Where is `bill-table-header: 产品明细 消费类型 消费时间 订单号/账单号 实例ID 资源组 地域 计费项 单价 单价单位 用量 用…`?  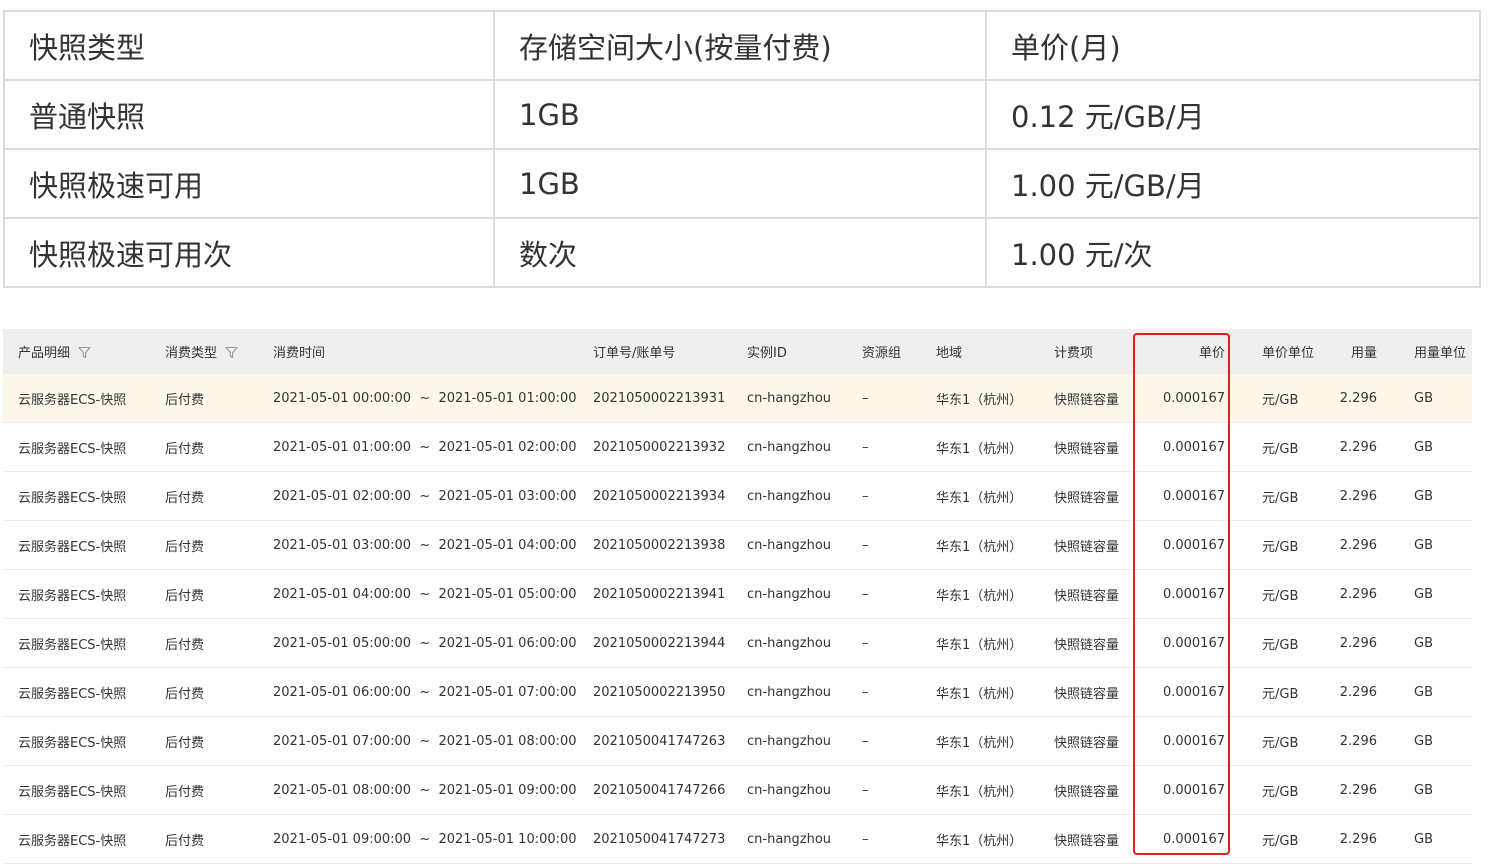 bill-table-header: 产品明细 消费类型 消费时间 订单号/账单号 实例ID 资源组 地域 计费项 单价 单价单位 用量 用… is located at coordinates (737, 351).